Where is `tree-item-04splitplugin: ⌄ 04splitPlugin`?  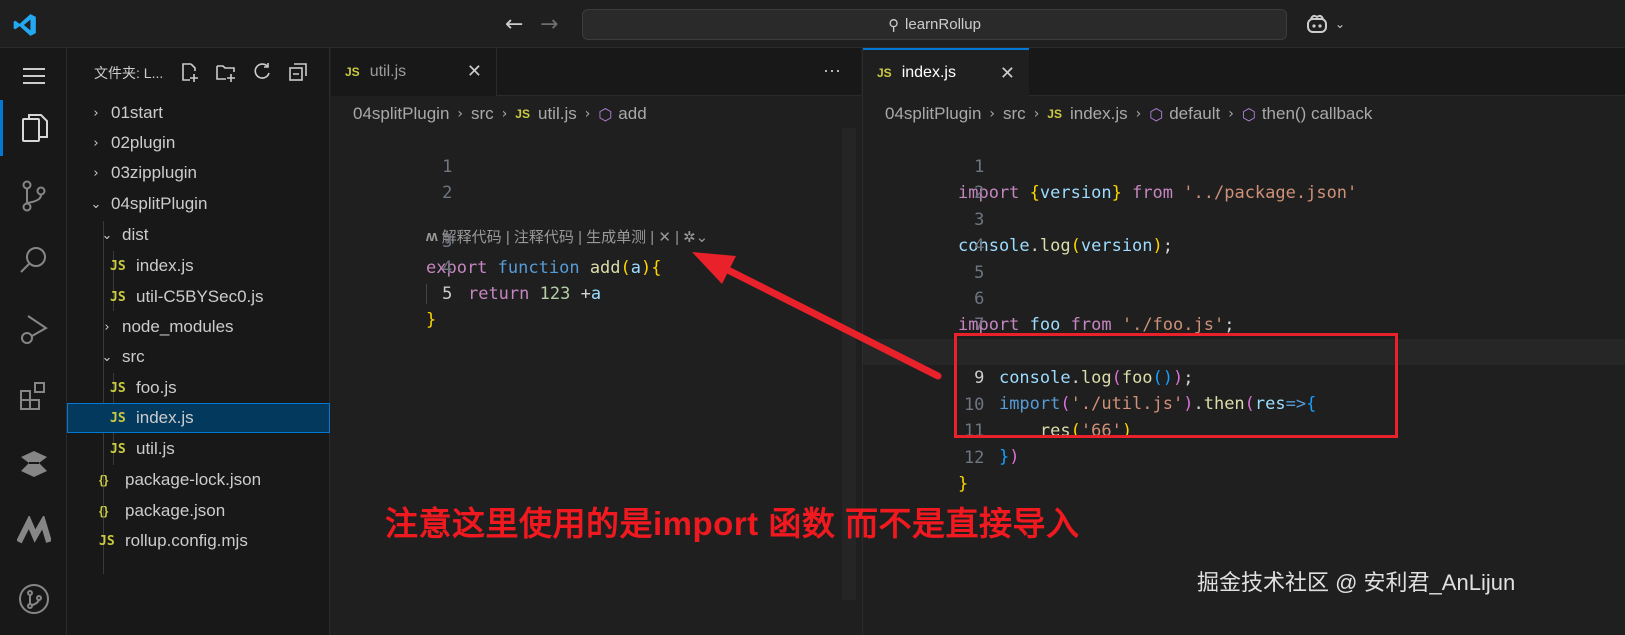
tree-item-04splitplugin: ⌄ 04splitPlugin is located at coordinates (198, 204).